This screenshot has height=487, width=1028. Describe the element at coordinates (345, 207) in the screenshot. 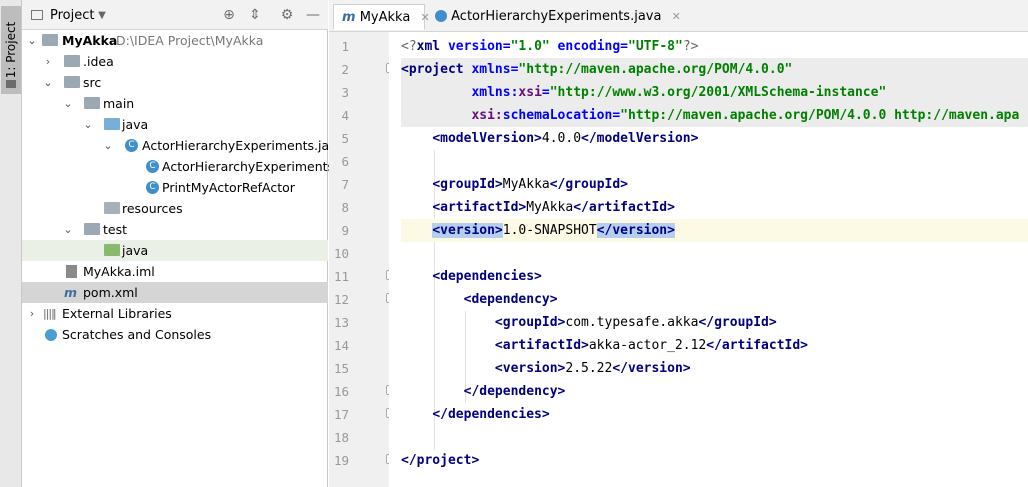

I see `line-number: 8` at that location.